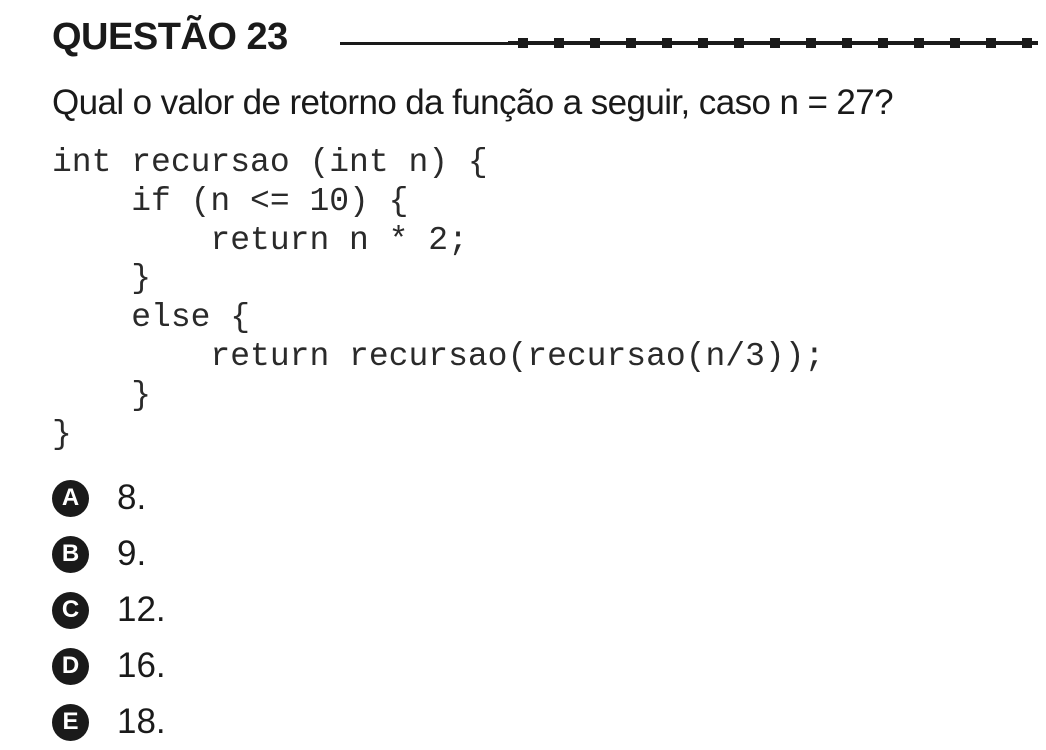 The image size is (1046, 750). What do you see at coordinates (260, 240) in the screenshot?
I see `code-line: return n * 2;` at bounding box center [260, 240].